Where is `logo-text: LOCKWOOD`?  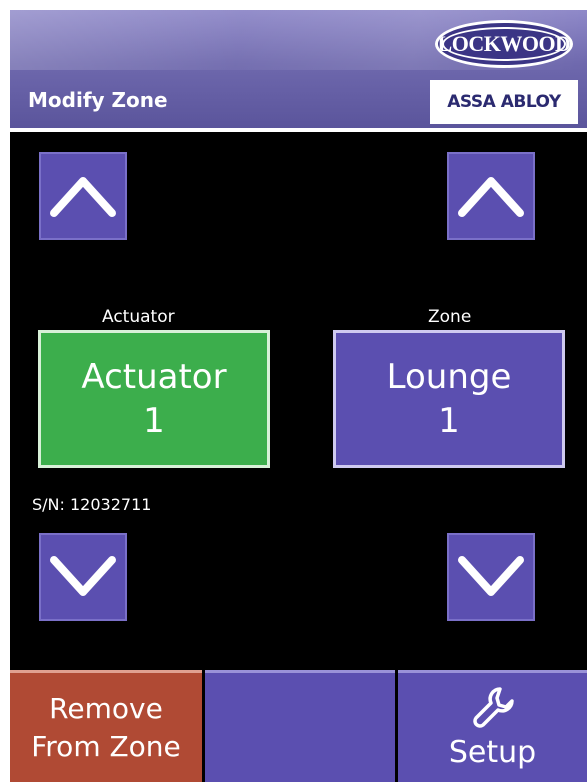 logo-text: LOCKWOOD is located at coordinates (504, 43).